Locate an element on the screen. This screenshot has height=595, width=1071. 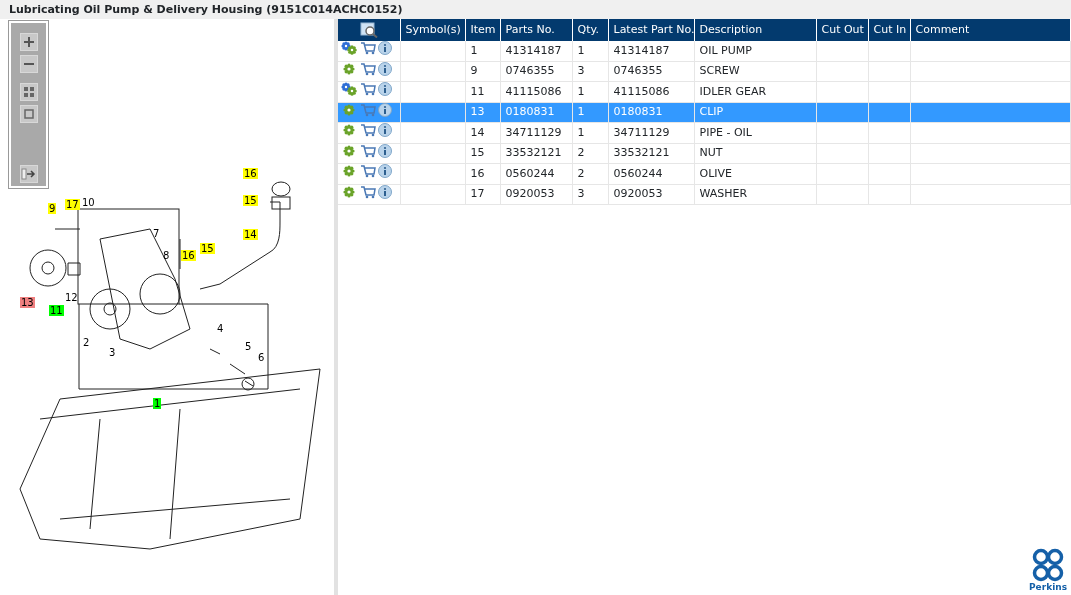
table-row: 14 34711129 1 34711129 PIPE - OIL is located at coordinates (704, 132).